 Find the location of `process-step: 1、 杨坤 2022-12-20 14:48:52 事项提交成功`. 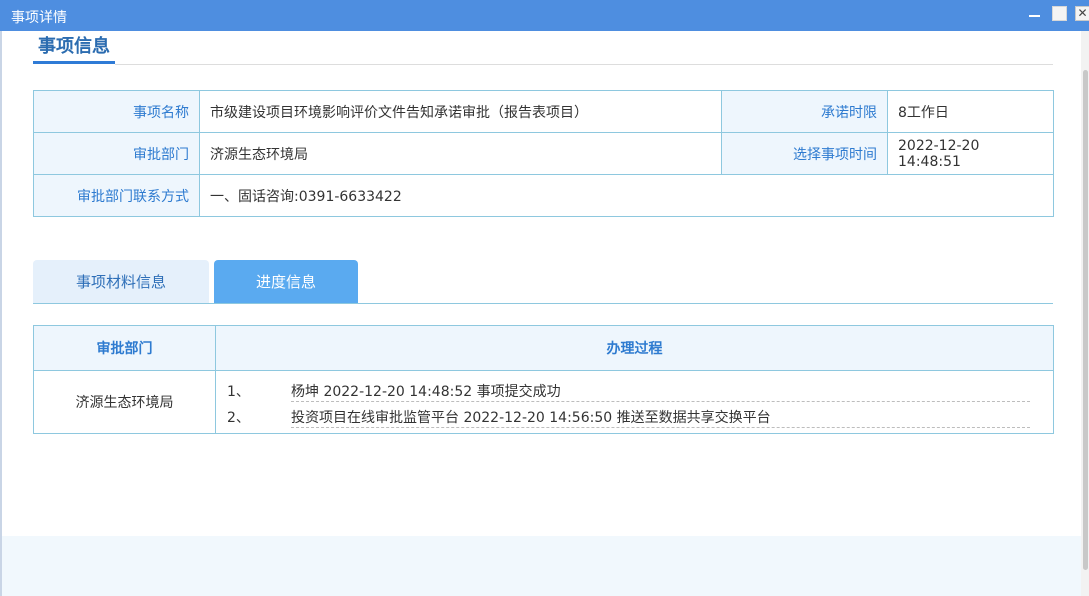

process-step: 1、 杨坤 2022-12-20 14:48:52 事项提交成功 is located at coordinates (634, 389).